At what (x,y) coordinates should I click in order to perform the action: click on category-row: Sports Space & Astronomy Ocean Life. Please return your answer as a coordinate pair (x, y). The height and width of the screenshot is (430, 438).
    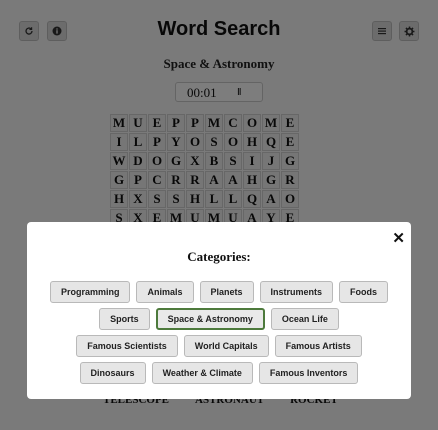
    Looking at the image, I should click on (219, 319).